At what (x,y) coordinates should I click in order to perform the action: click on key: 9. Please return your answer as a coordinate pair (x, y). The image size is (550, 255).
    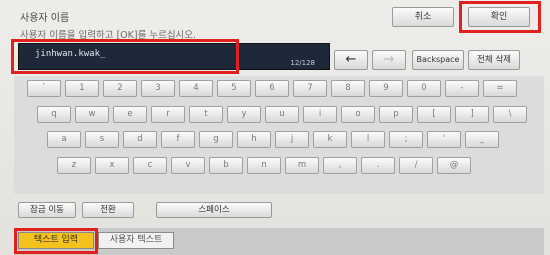
    Looking at the image, I should click on (386, 88).